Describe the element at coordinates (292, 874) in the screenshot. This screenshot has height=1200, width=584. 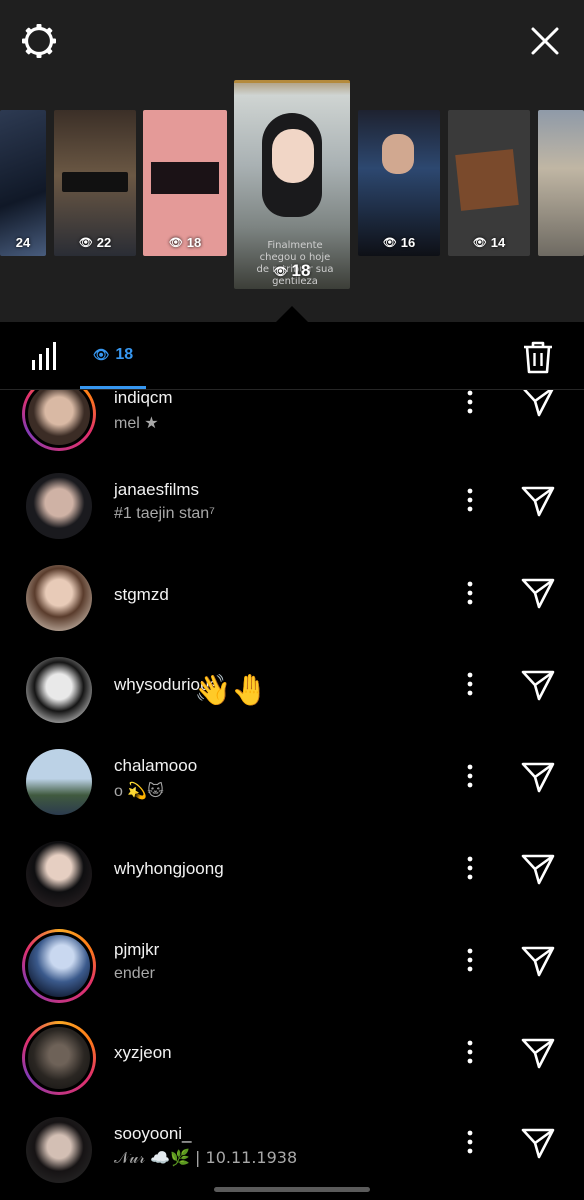
I see `list-item: whyhongjoong` at that location.